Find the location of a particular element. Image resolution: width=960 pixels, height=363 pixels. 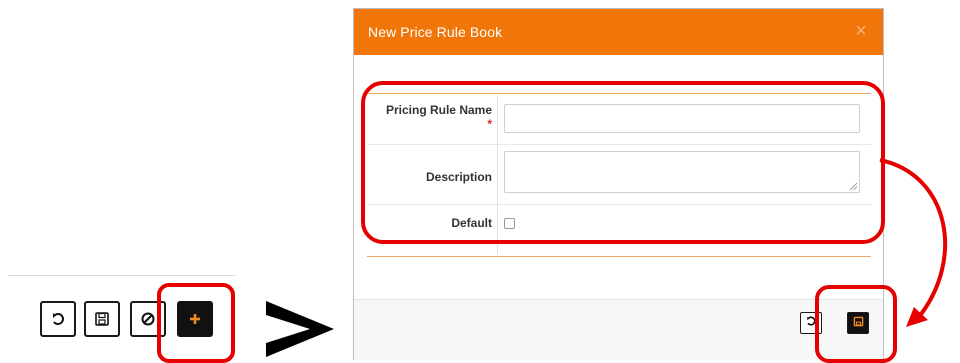

cancel-button is located at coordinates (148, 319).